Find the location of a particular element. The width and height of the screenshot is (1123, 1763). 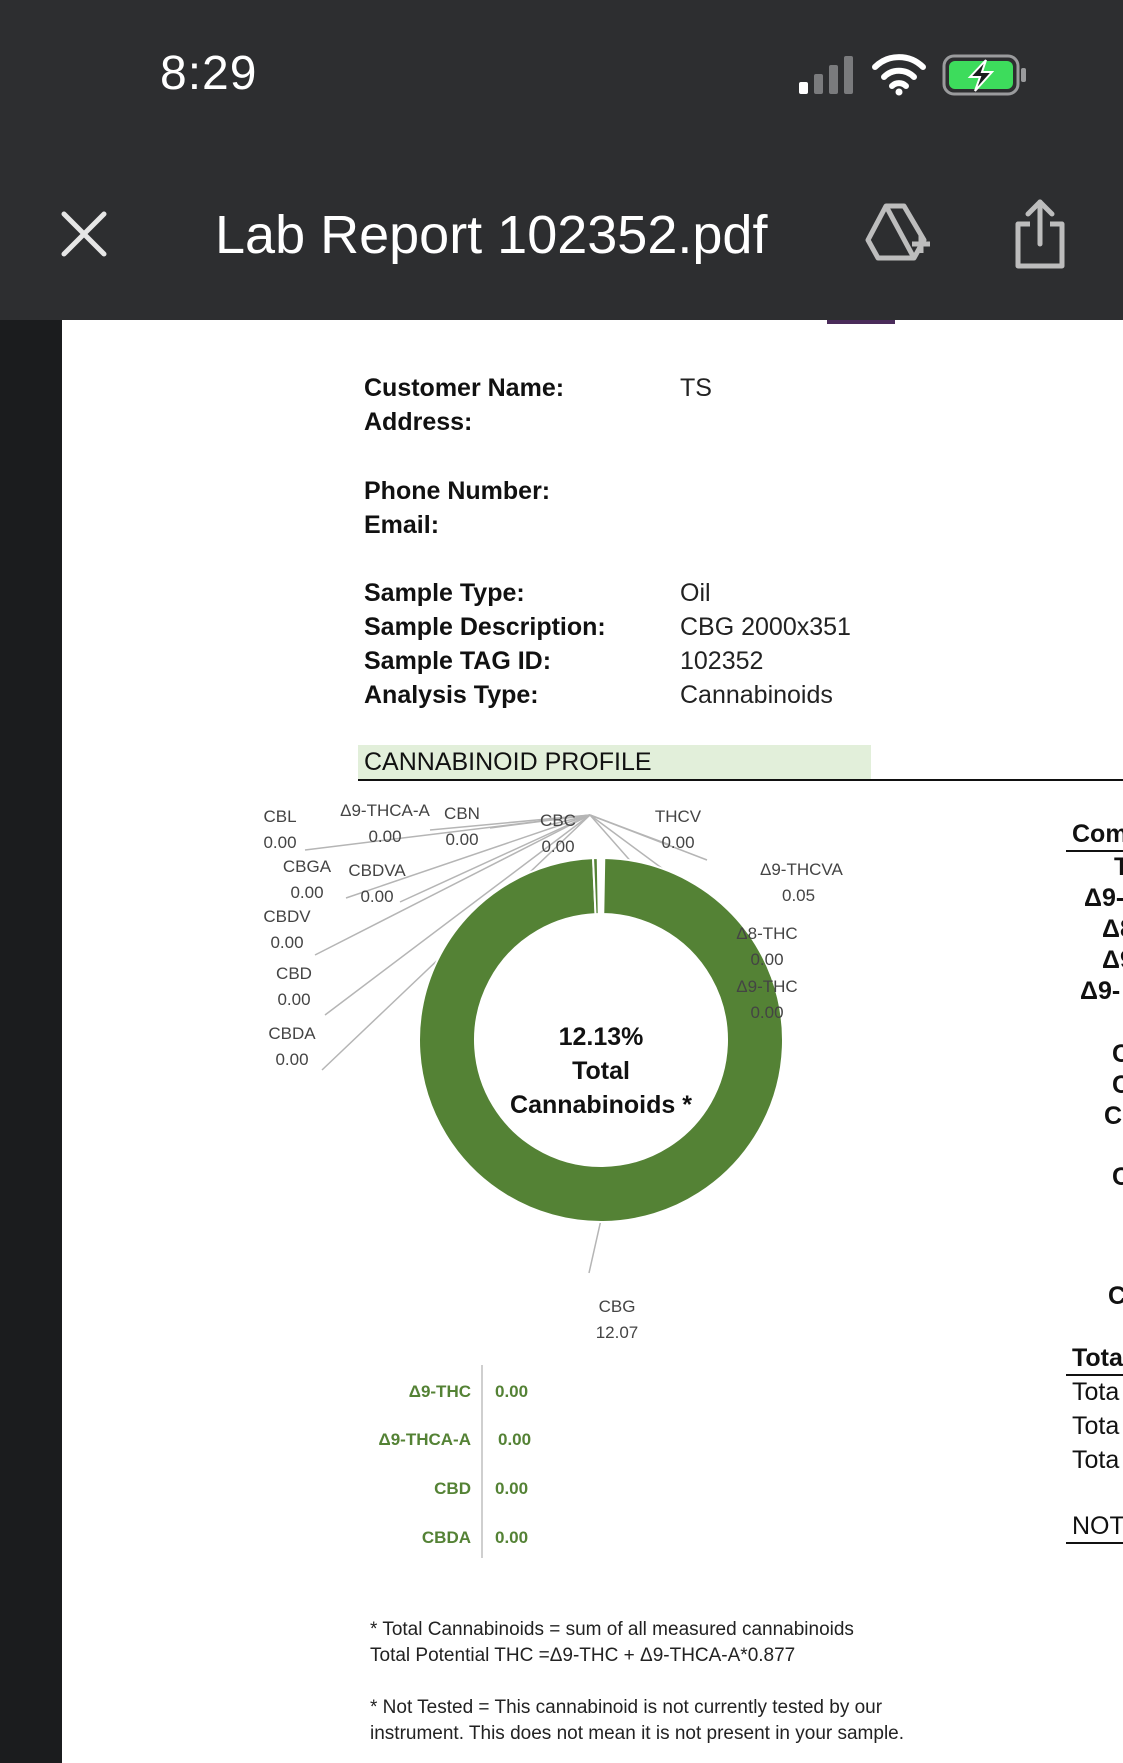

chart-center-percent: 12.13% is located at coordinates (601, 1037).